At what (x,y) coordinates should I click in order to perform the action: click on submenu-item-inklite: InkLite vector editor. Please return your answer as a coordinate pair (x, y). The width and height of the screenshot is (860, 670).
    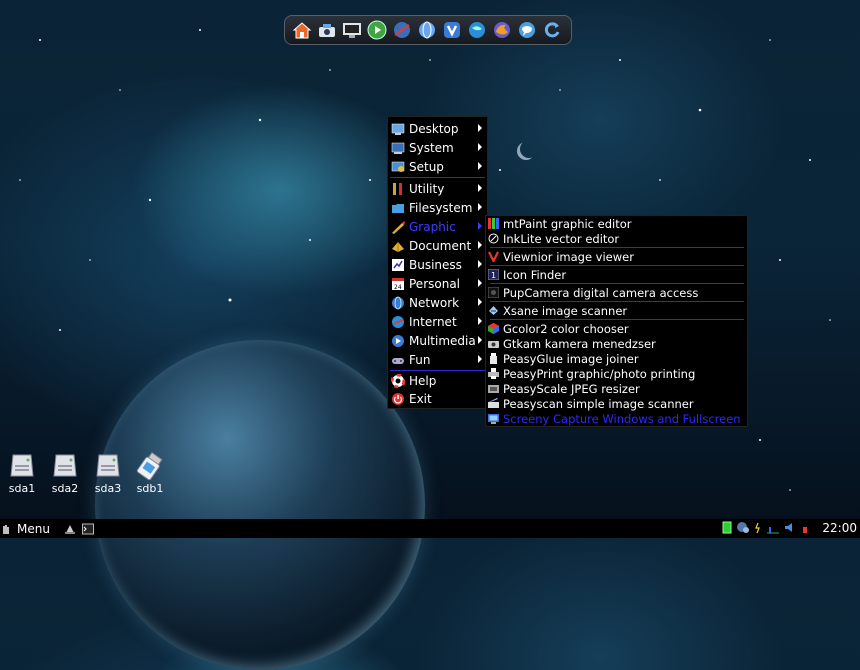
    Looking at the image, I should click on (615, 238).